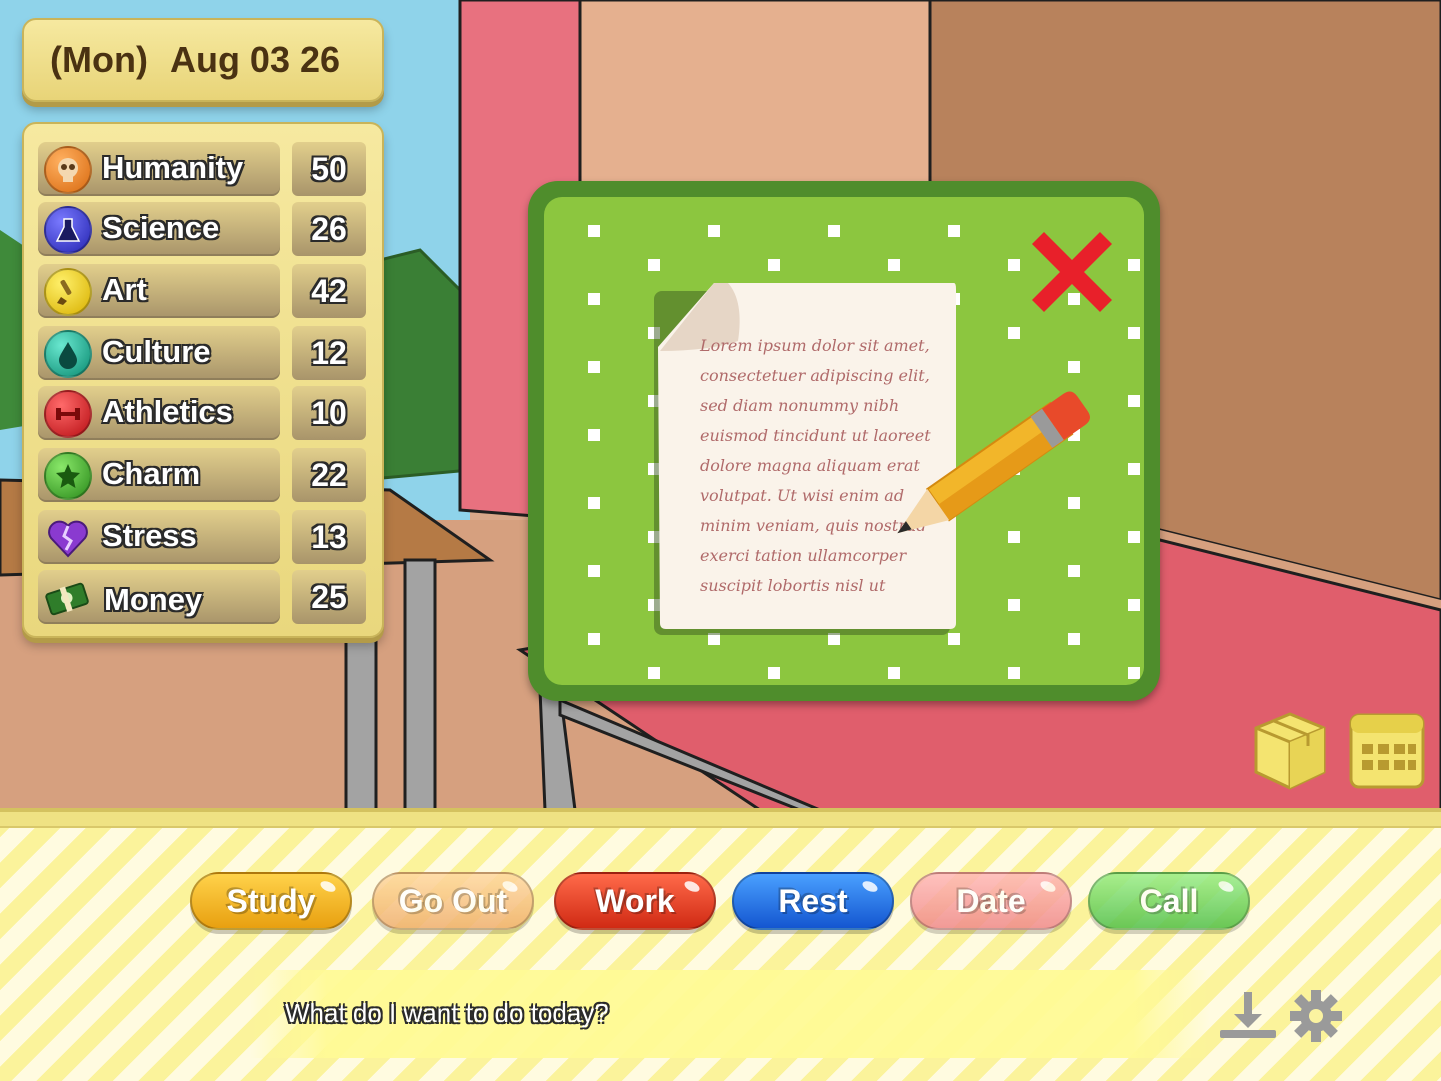  I want to click on stat-value: 26, so click(329, 228).